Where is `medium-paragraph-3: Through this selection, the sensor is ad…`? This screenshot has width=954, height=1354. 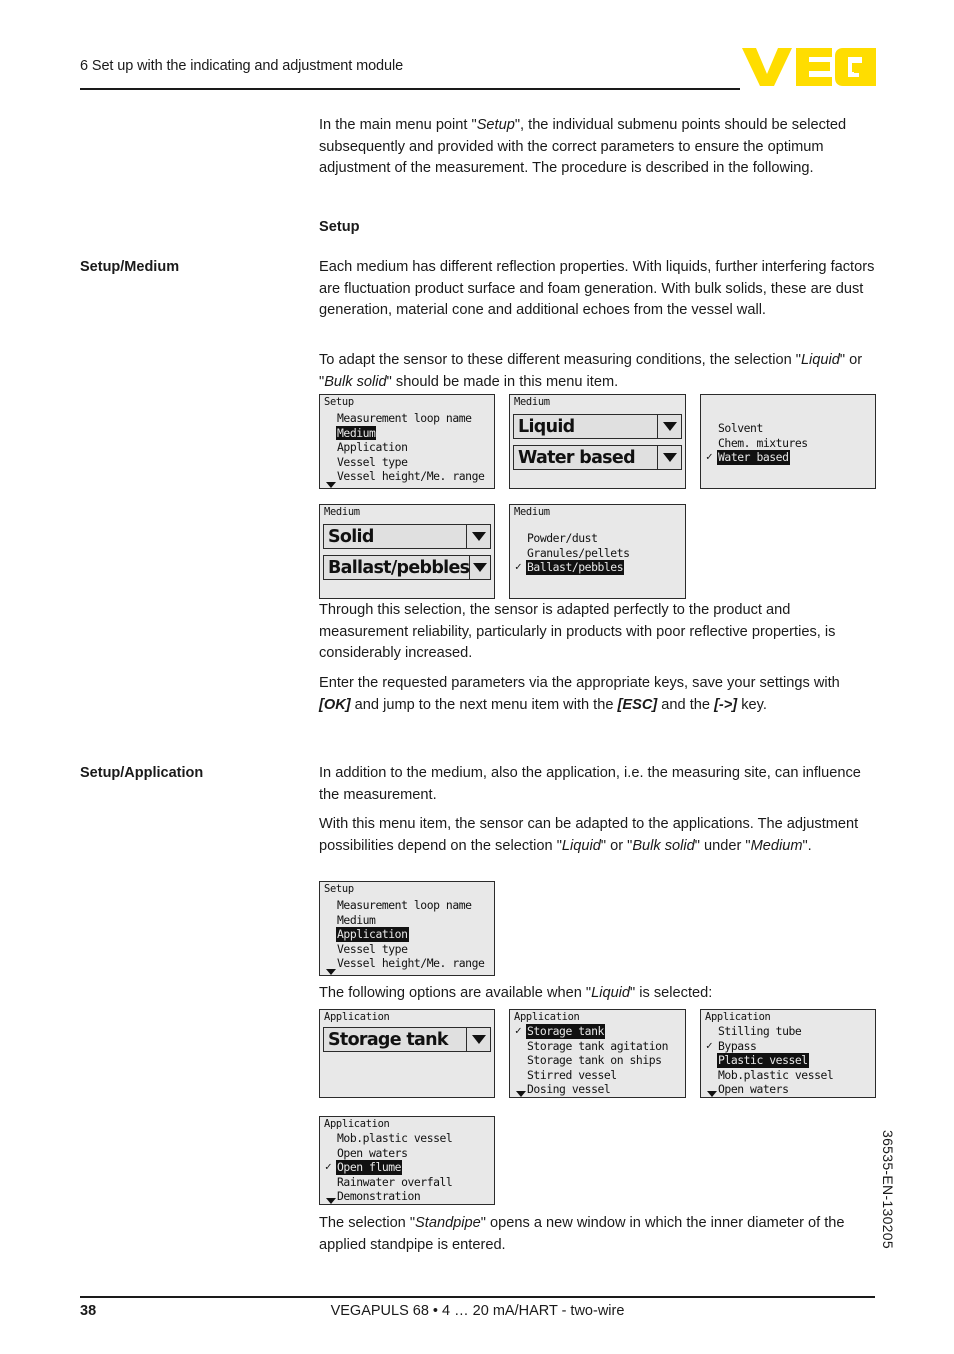
medium-paragraph-3: Through this selection, the sensor is ad… is located at coordinates (597, 632).